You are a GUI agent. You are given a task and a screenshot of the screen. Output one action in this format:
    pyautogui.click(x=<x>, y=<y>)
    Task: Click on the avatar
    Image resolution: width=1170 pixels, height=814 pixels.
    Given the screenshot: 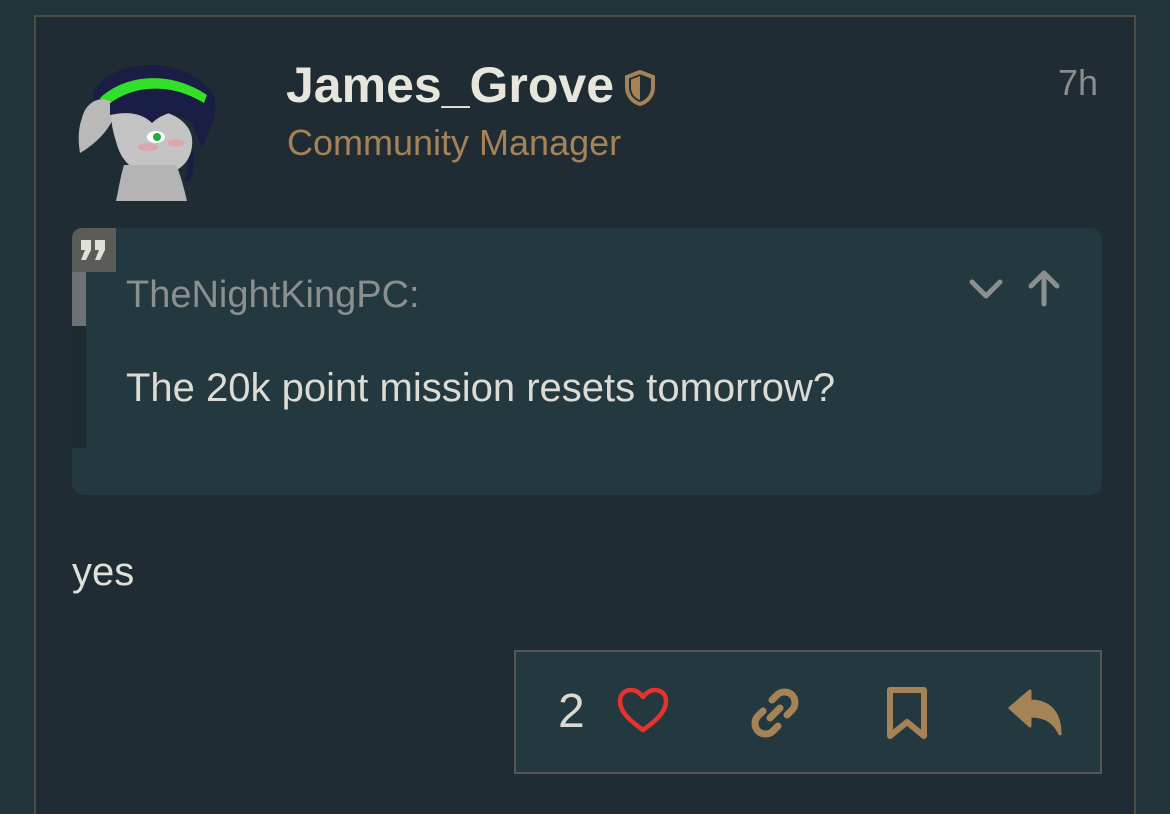 What is the action you would take?
    pyautogui.click(x=147, y=128)
    